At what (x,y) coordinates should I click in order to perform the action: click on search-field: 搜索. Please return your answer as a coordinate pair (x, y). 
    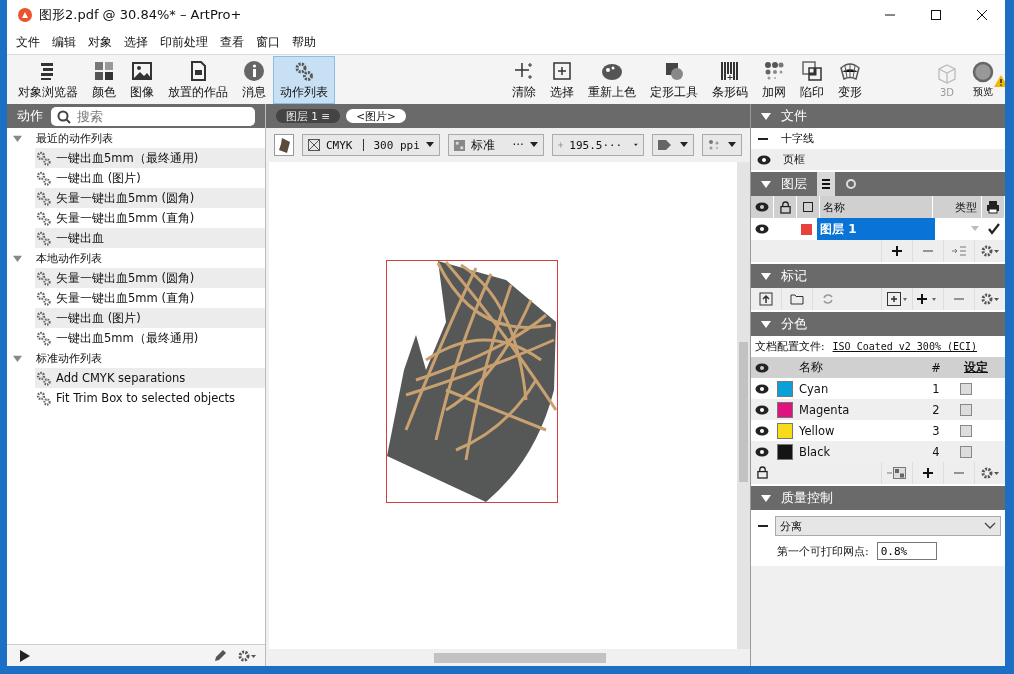
    Looking at the image, I should click on (153, 116).